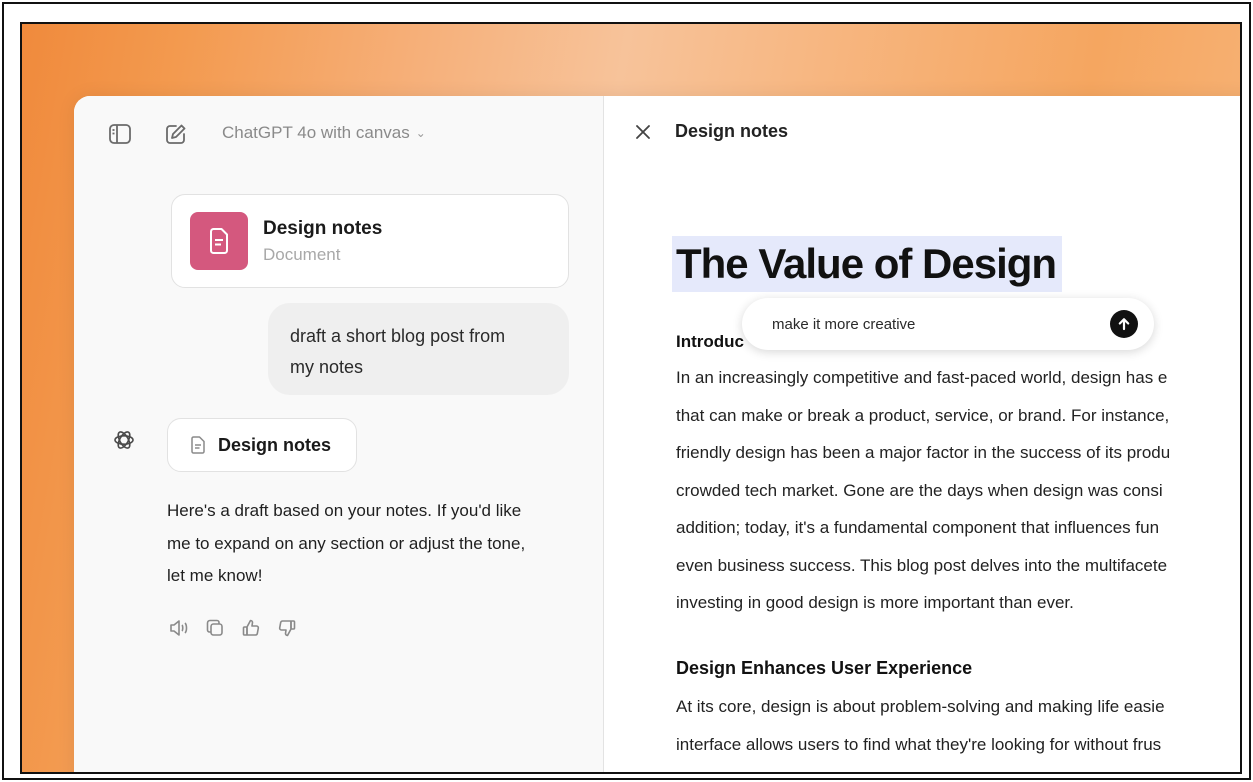  I want to click on message-actions, so click(233, 628).